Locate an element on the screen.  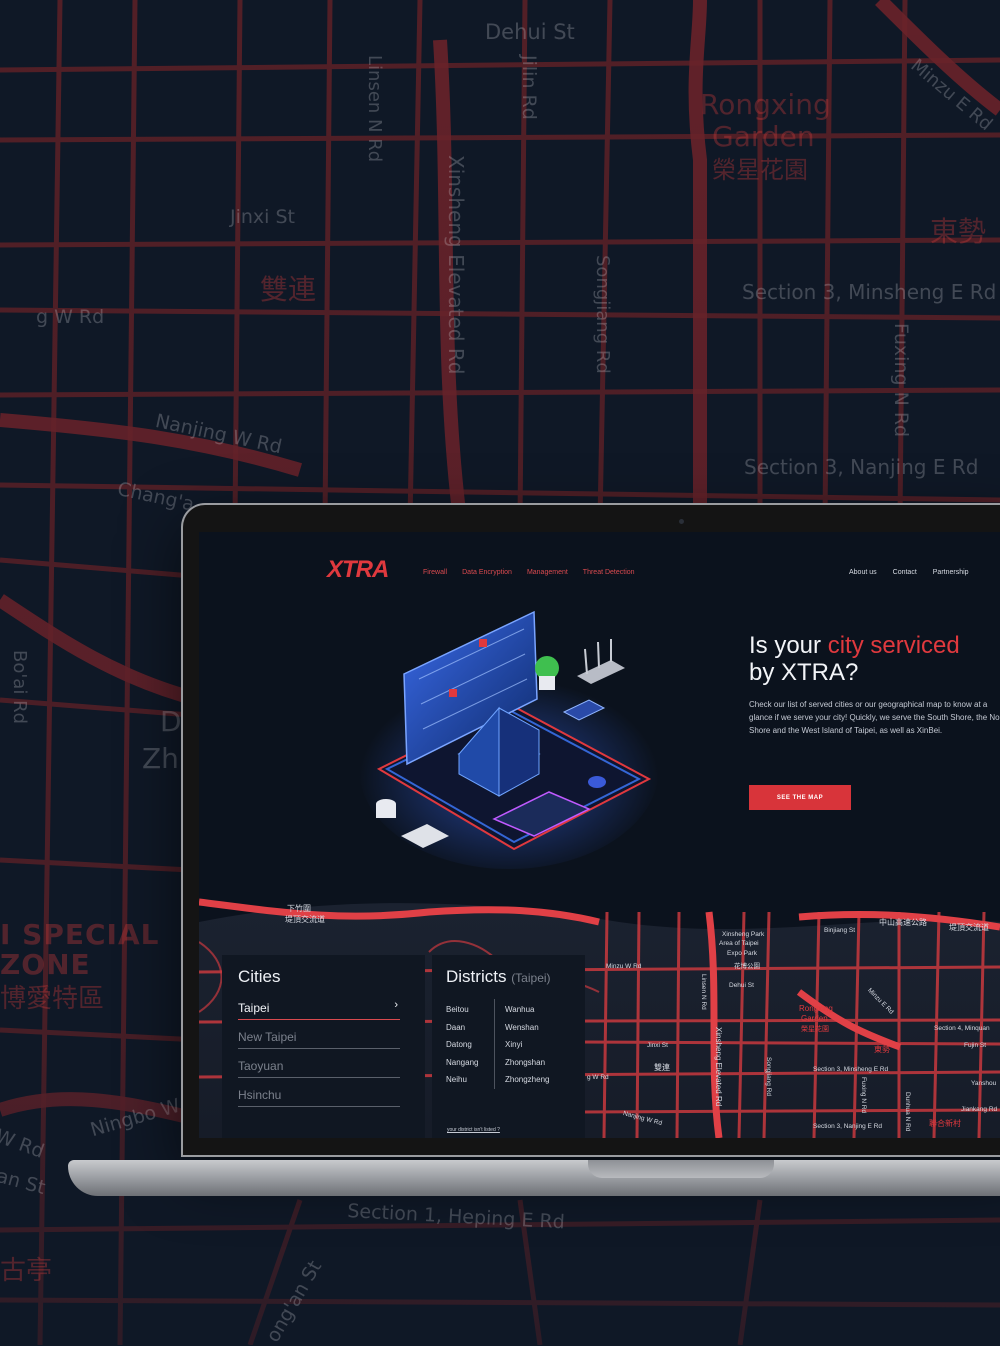
bg-label: 雙連 is located at coordinates (288, 289).